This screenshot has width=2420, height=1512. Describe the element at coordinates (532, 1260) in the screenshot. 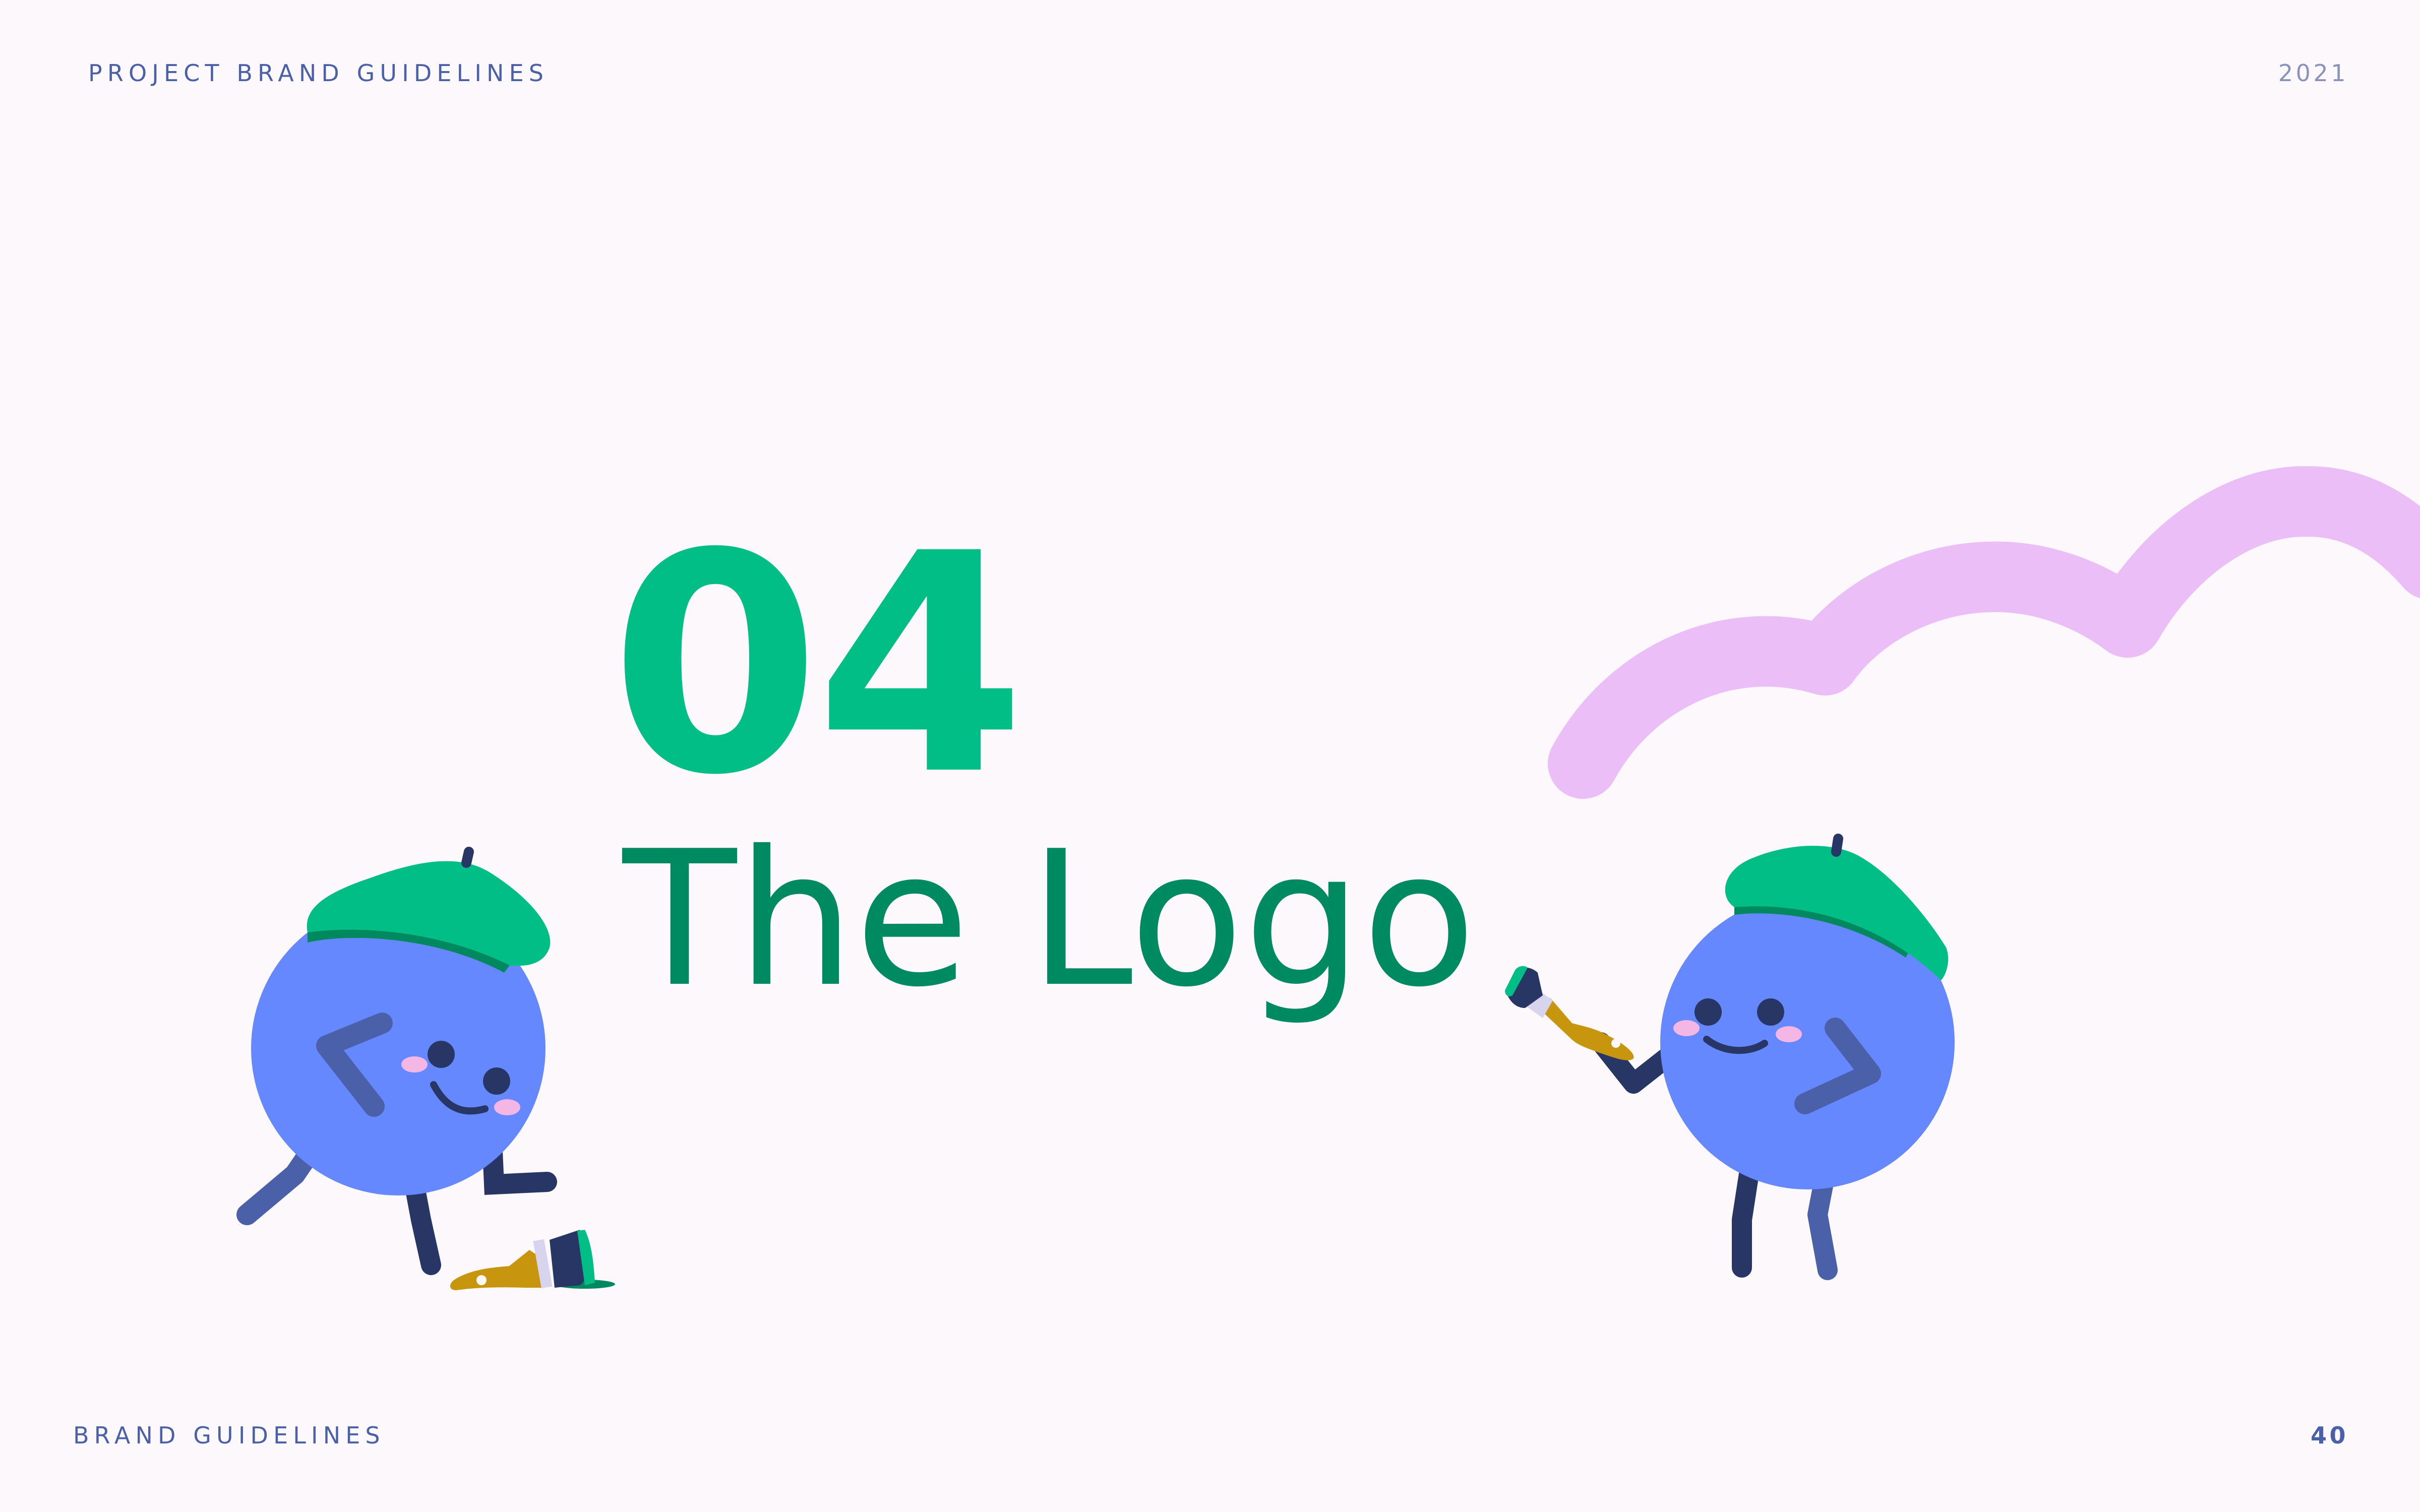

I see `paint-brush-dropped` at that location.